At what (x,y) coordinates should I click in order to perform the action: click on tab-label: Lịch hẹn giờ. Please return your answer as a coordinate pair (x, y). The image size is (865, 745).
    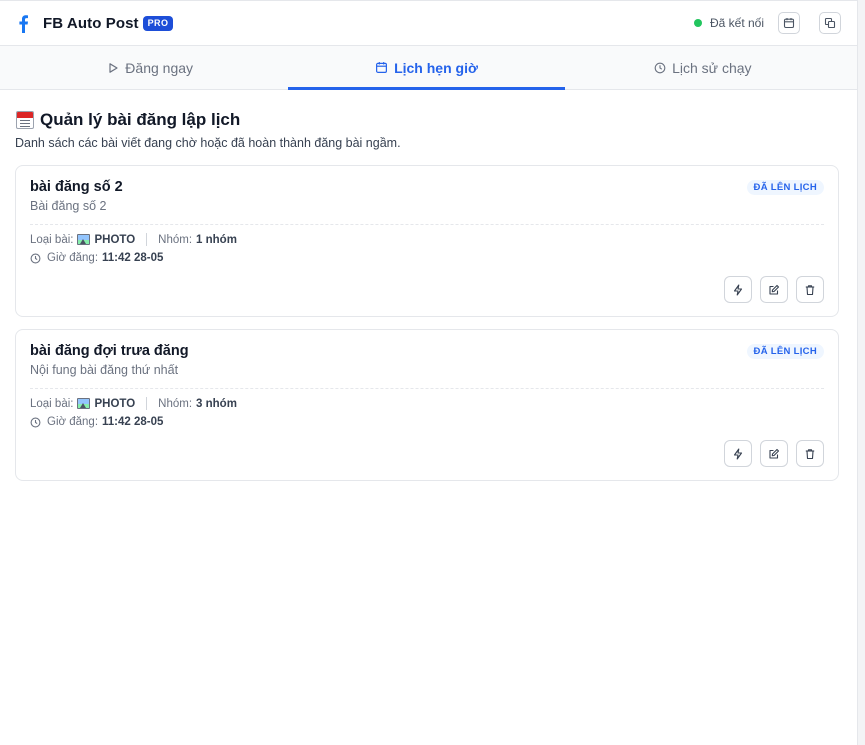
    Looking at the image, I should click on (436, 67).